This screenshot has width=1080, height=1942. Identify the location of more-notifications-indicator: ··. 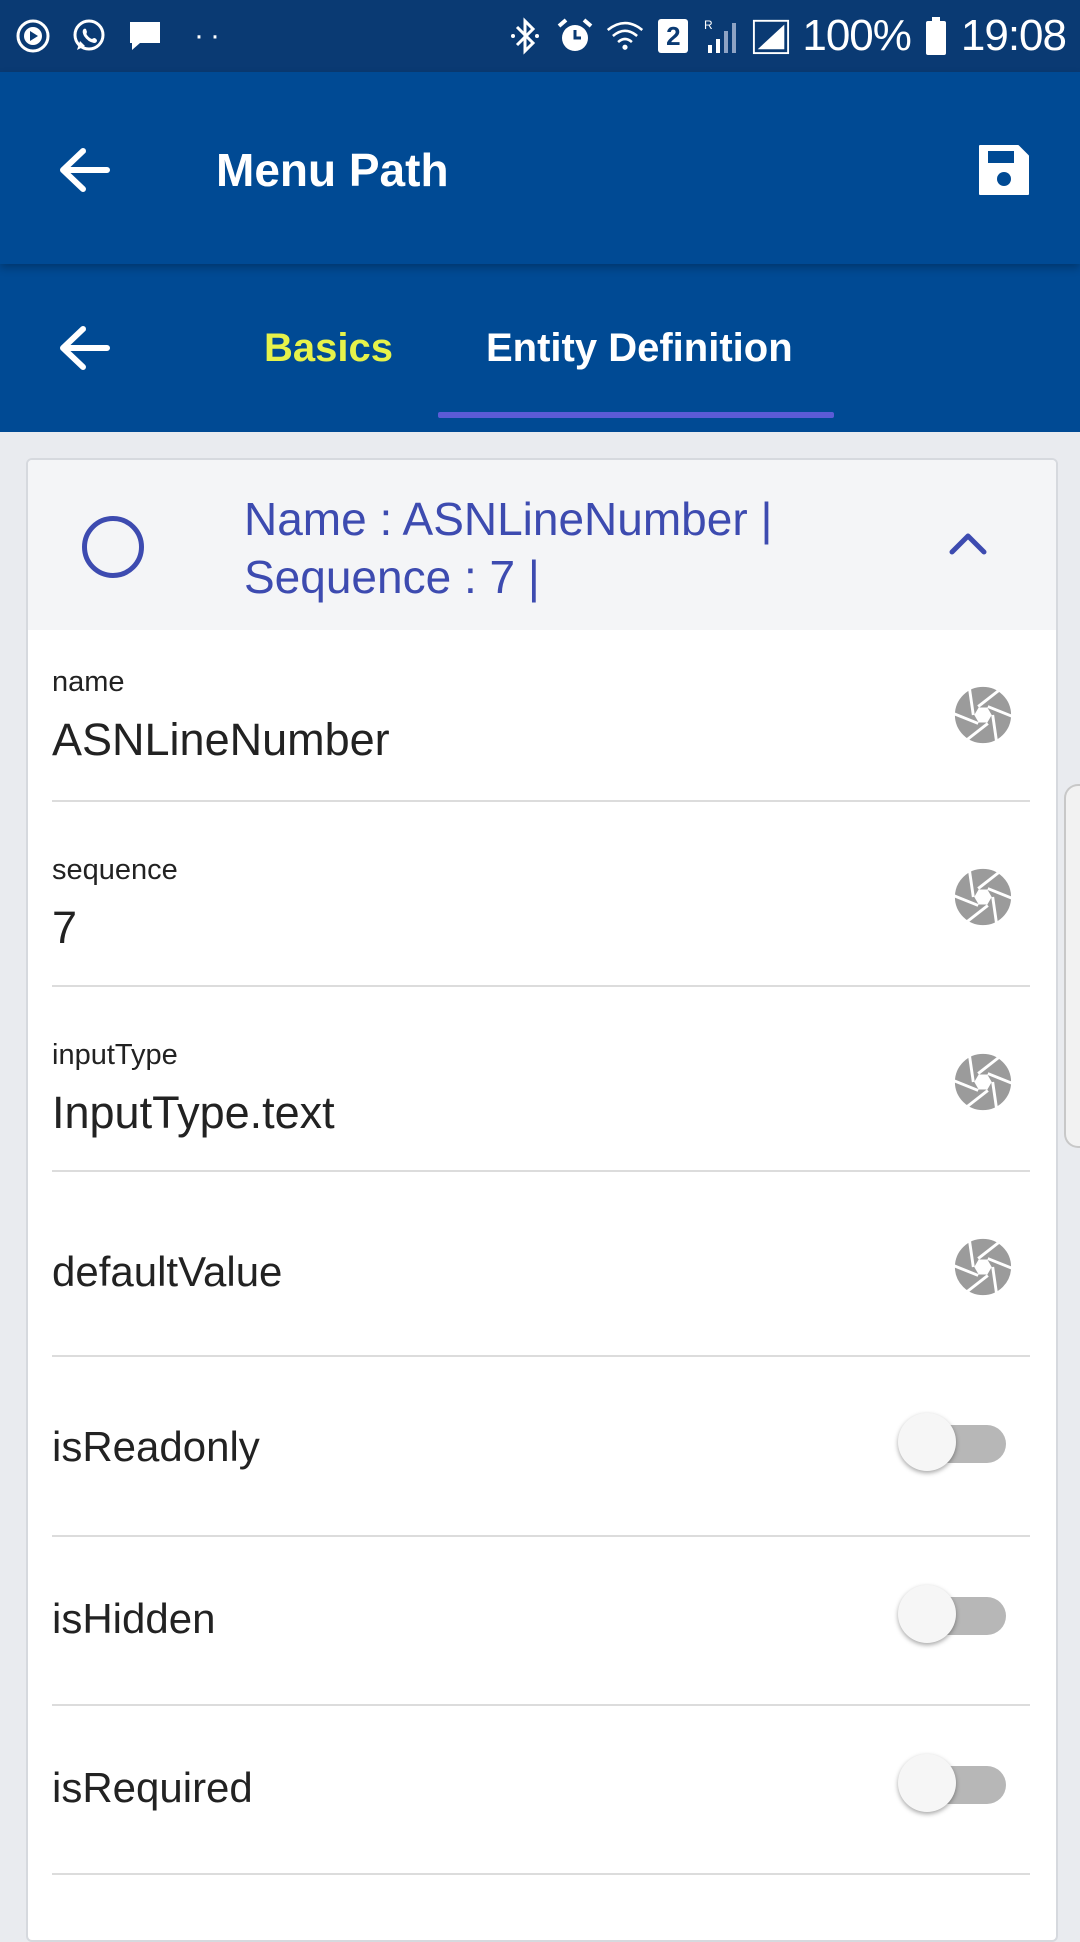
(210, 35).